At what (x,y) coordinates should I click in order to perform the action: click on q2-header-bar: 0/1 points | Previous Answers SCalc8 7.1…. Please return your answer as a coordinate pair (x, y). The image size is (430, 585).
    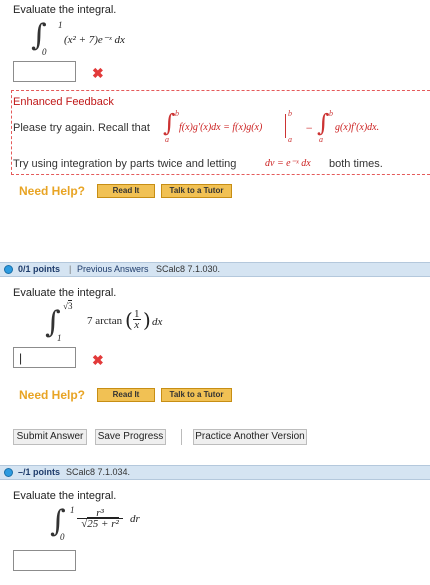
    Looking at the image, I should click on (215, 269).